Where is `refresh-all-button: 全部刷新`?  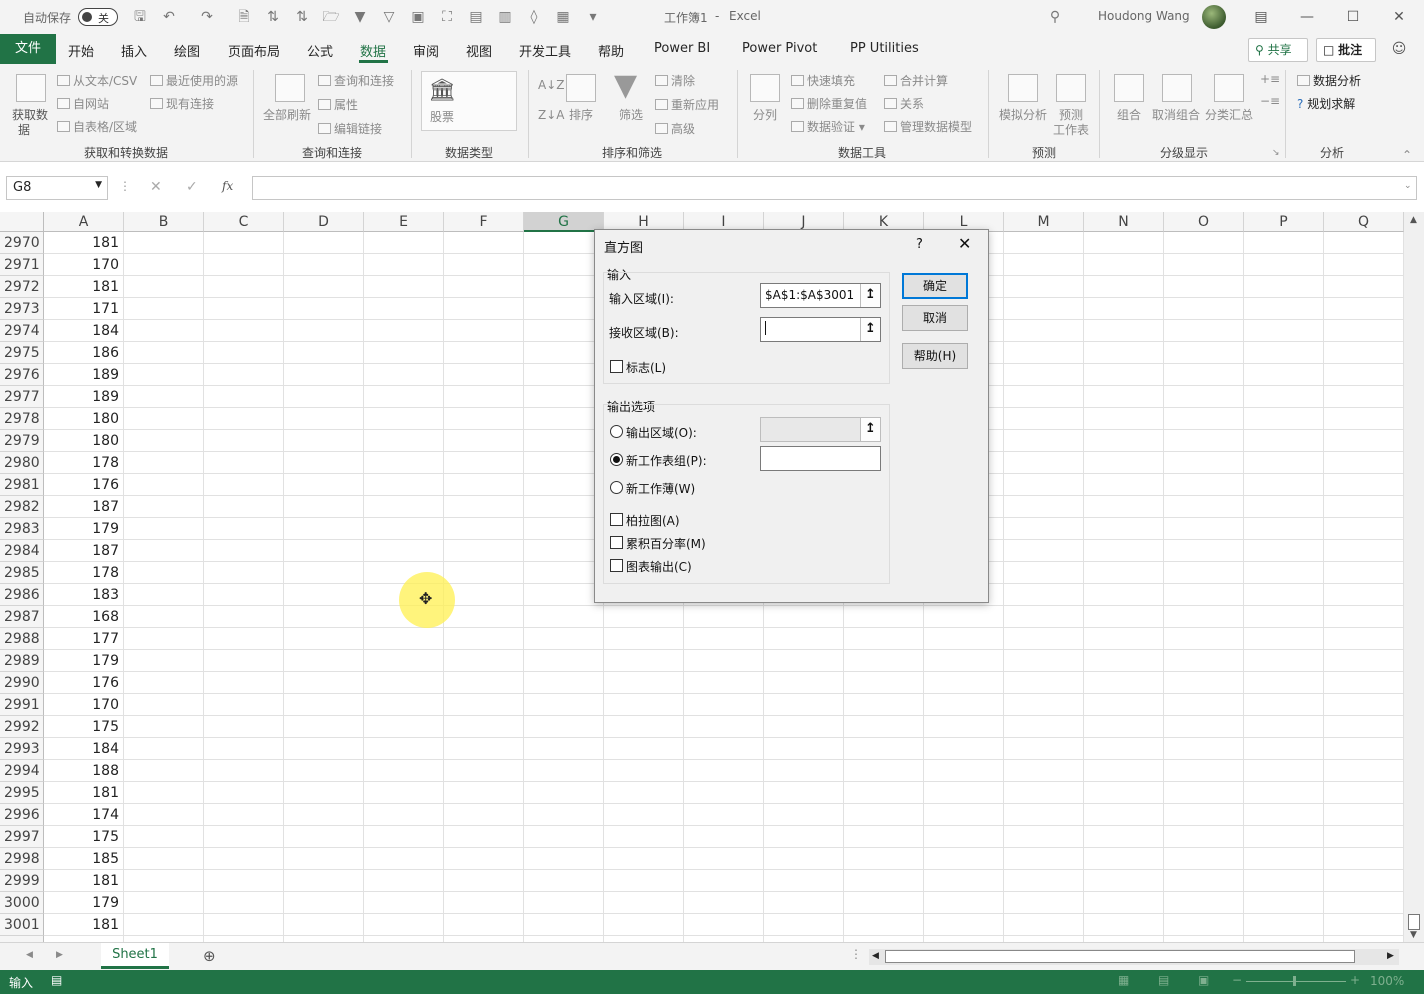
refresh-all-button: 全部刷新 is located at coordinates (287, 114).